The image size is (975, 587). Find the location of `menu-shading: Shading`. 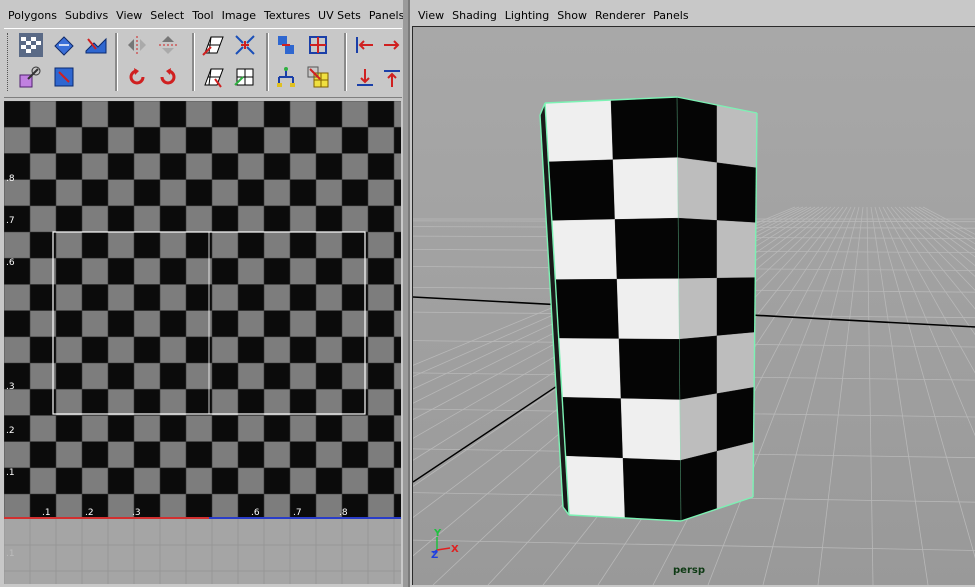

menu-shading: Shading is located at coordinates (474, 15).